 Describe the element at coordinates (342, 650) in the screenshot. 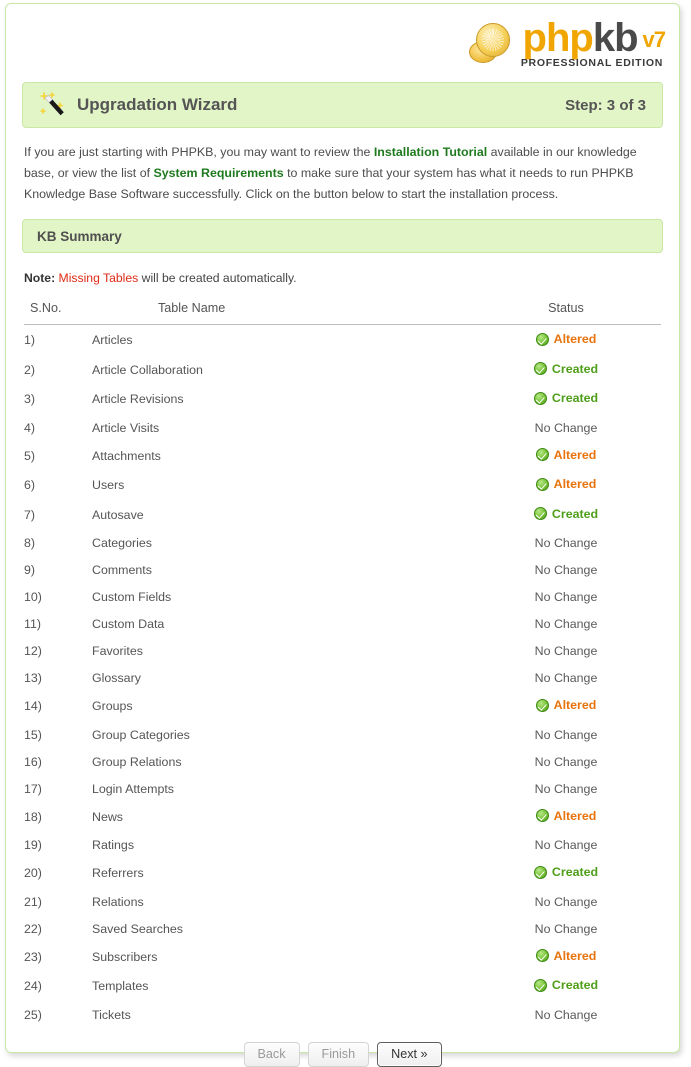

I see `table-row: 12) Favorites No Change` at that location.